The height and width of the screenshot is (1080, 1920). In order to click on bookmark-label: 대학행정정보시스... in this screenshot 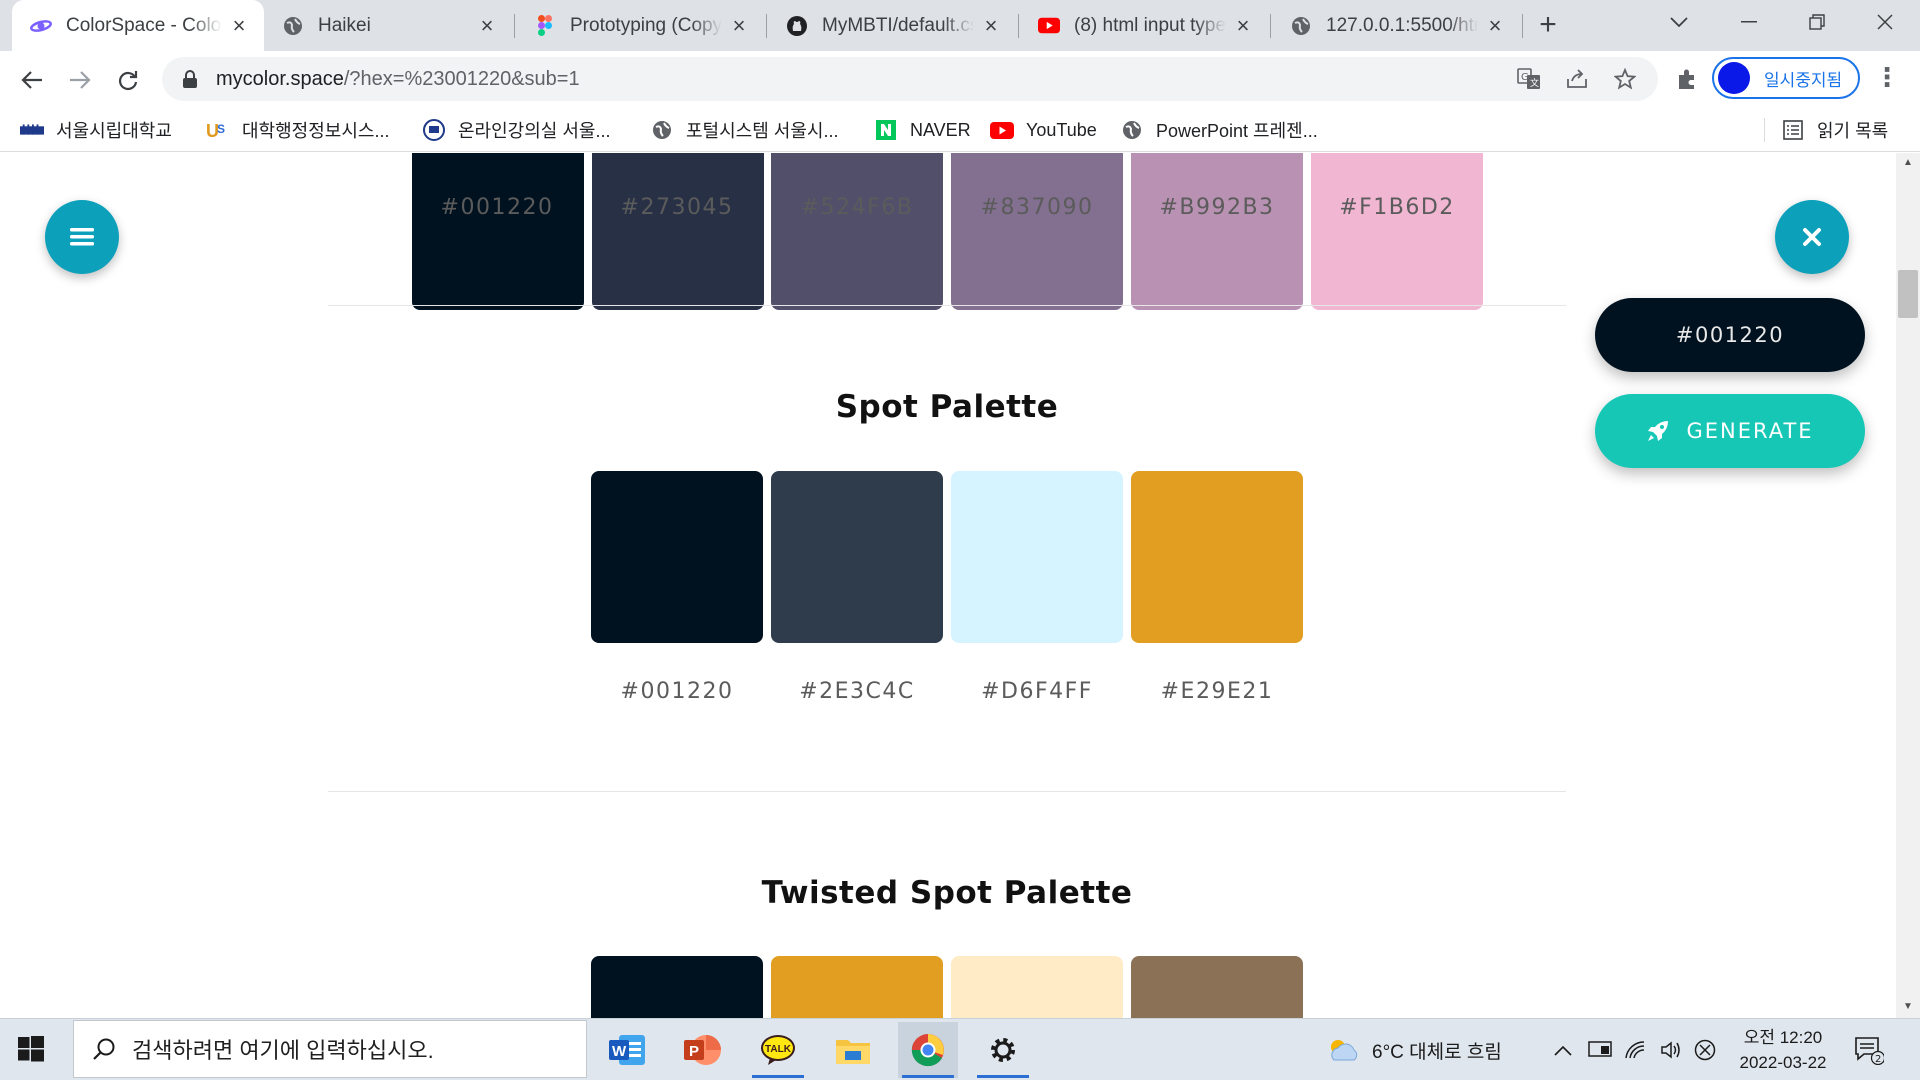, I will do `click(316, 131)`.